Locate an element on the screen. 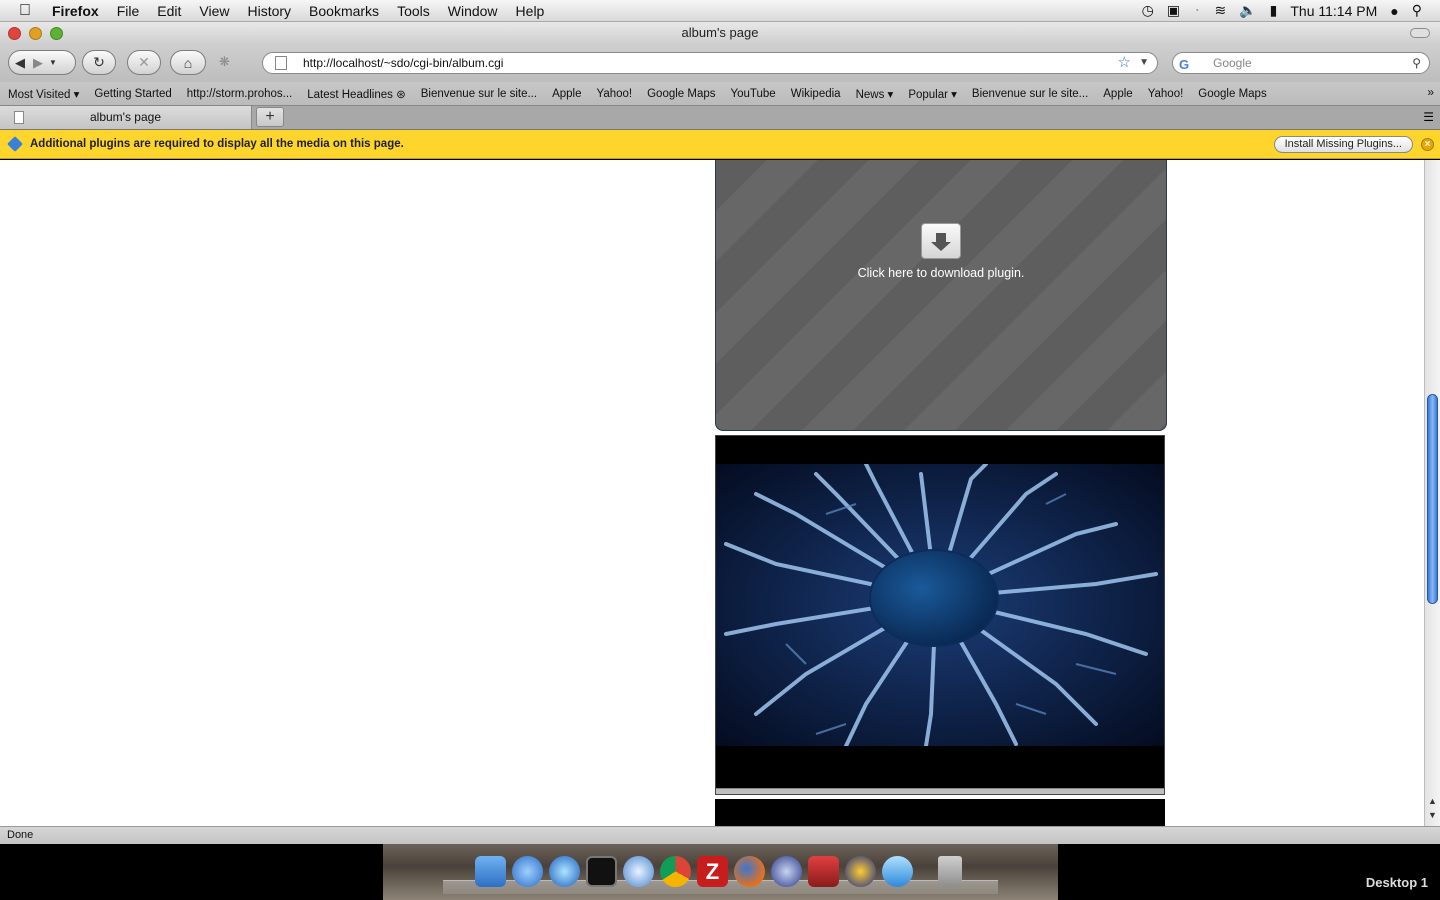 This screenshot has height=900, width=1440. window-title: album's page is located at coordinates (720, 32).